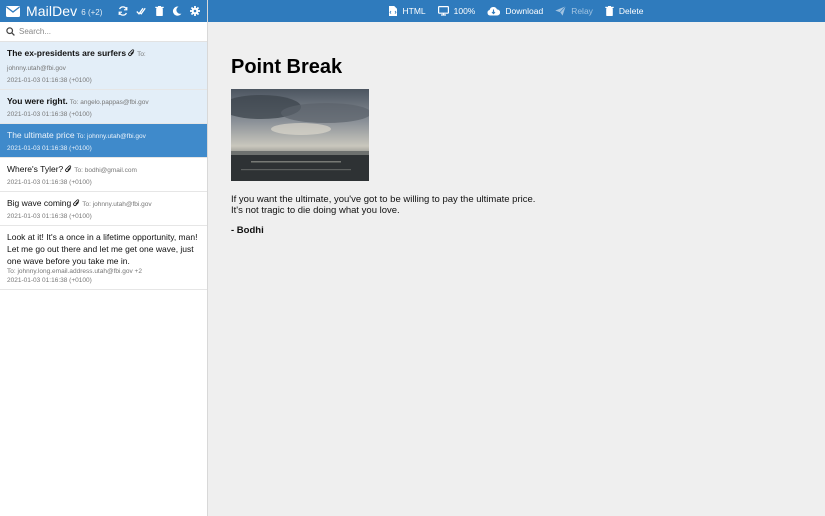 Image resolution: width=825 pixels, height=516 pixels. What do you see at coordinates (393, 11) in the screenshot?
I see `file-code-icon` at bounding box center [393, 11].